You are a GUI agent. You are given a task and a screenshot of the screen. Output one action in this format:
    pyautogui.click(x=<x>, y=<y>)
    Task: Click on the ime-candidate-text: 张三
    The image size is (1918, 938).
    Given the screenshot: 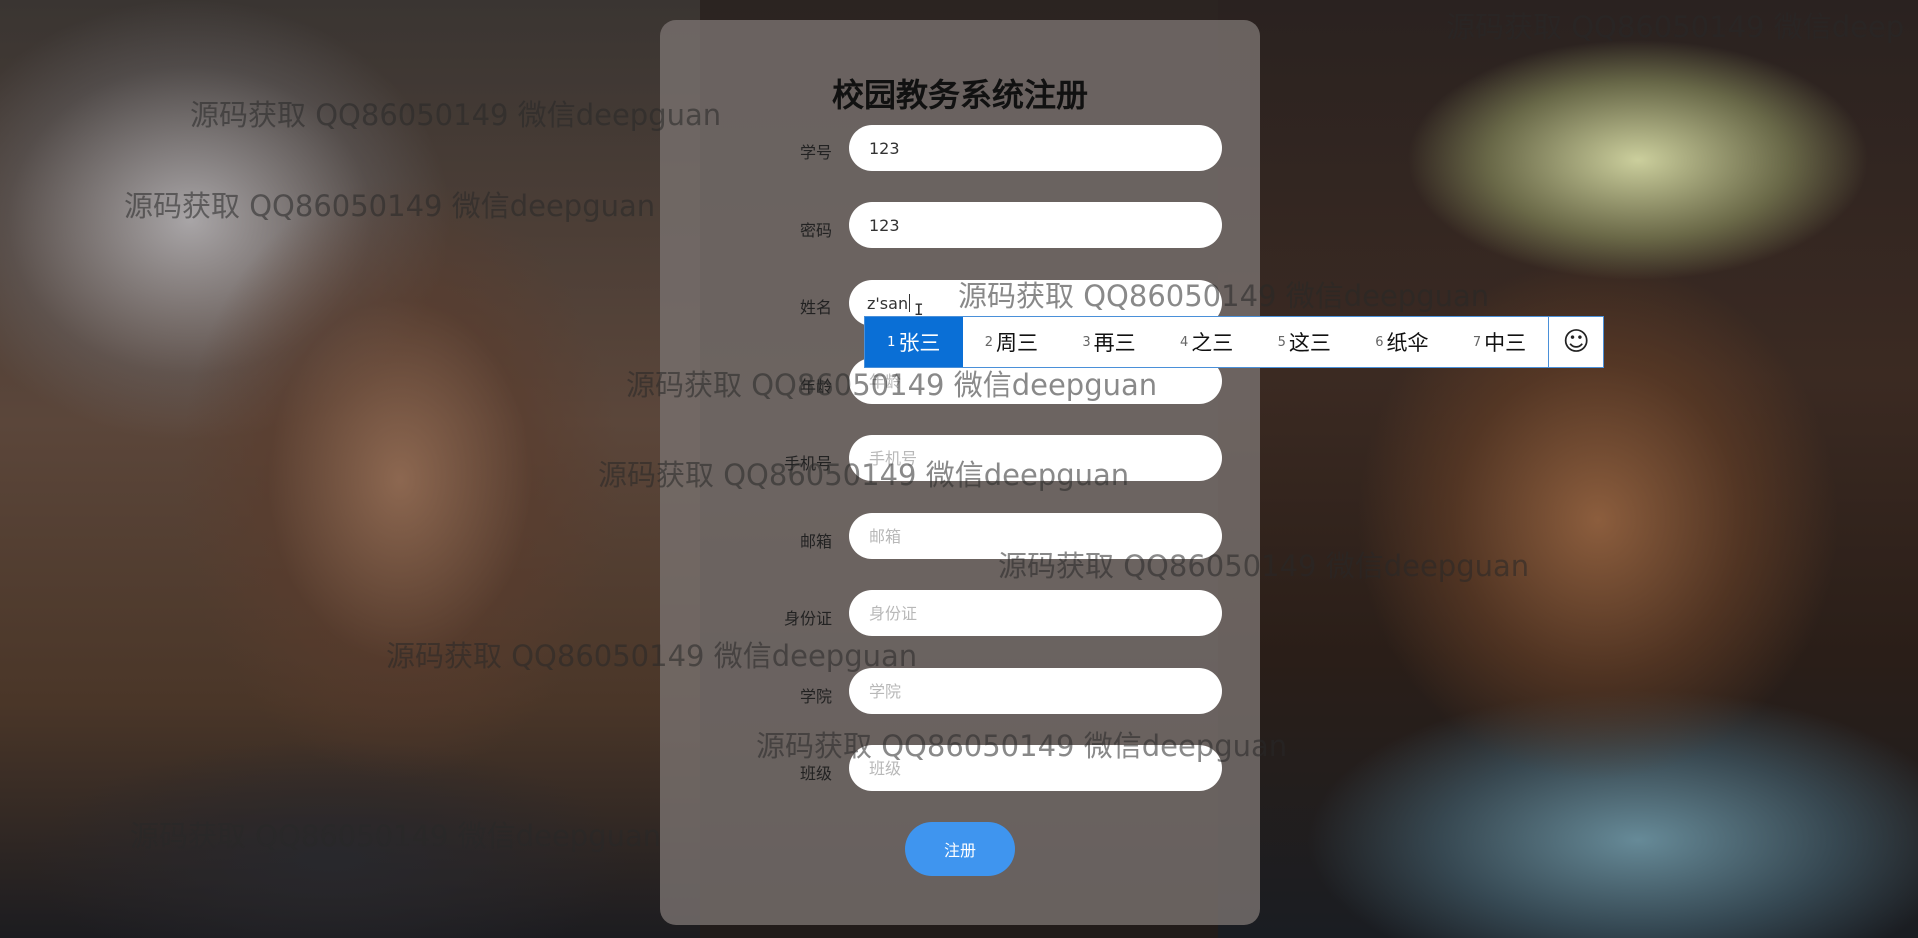 What is the action you would take?
    pyautogui.click(x=919, y=343)
    